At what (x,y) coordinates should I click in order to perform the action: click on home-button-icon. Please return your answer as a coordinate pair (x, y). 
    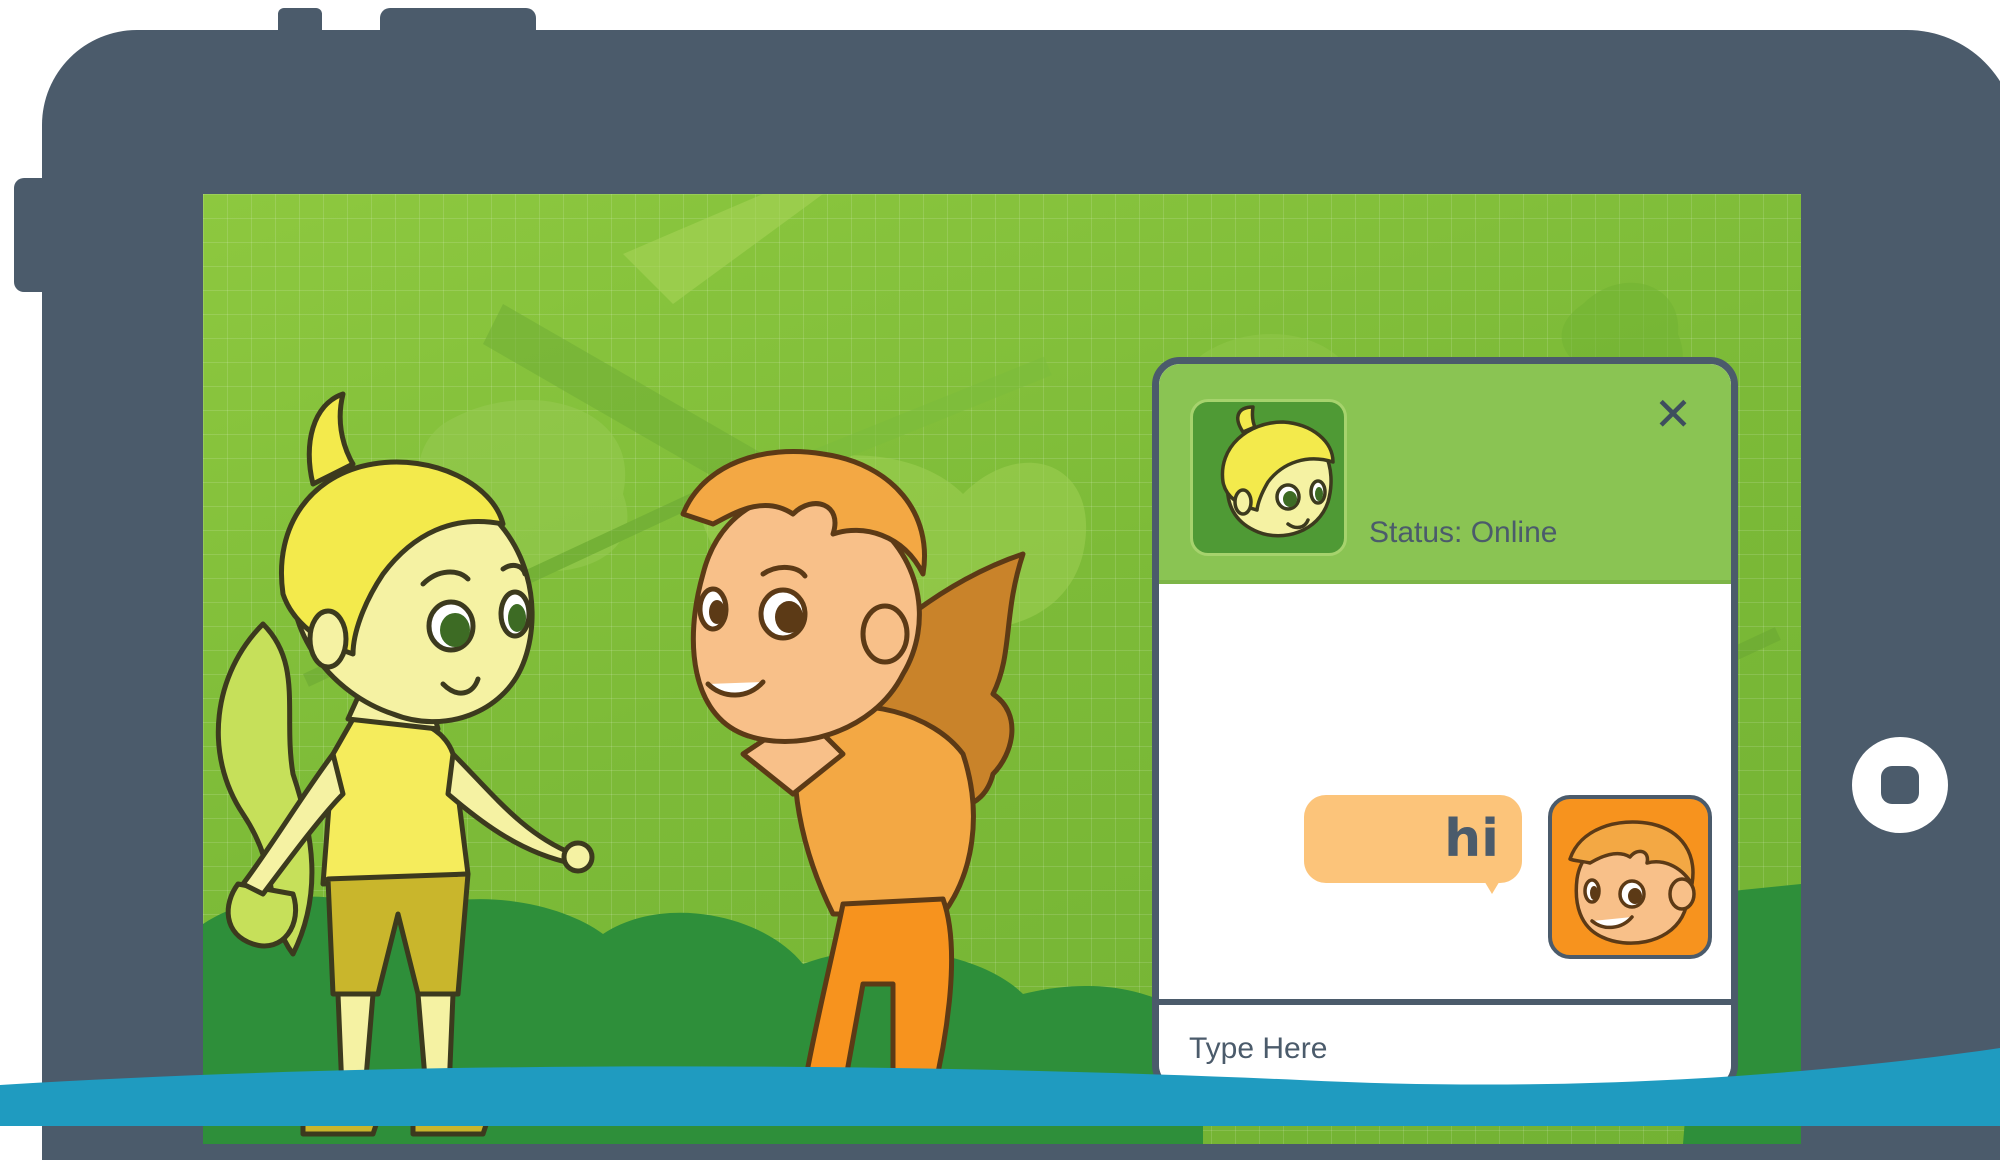
    Looking at the image, I should click on (1900, 785).